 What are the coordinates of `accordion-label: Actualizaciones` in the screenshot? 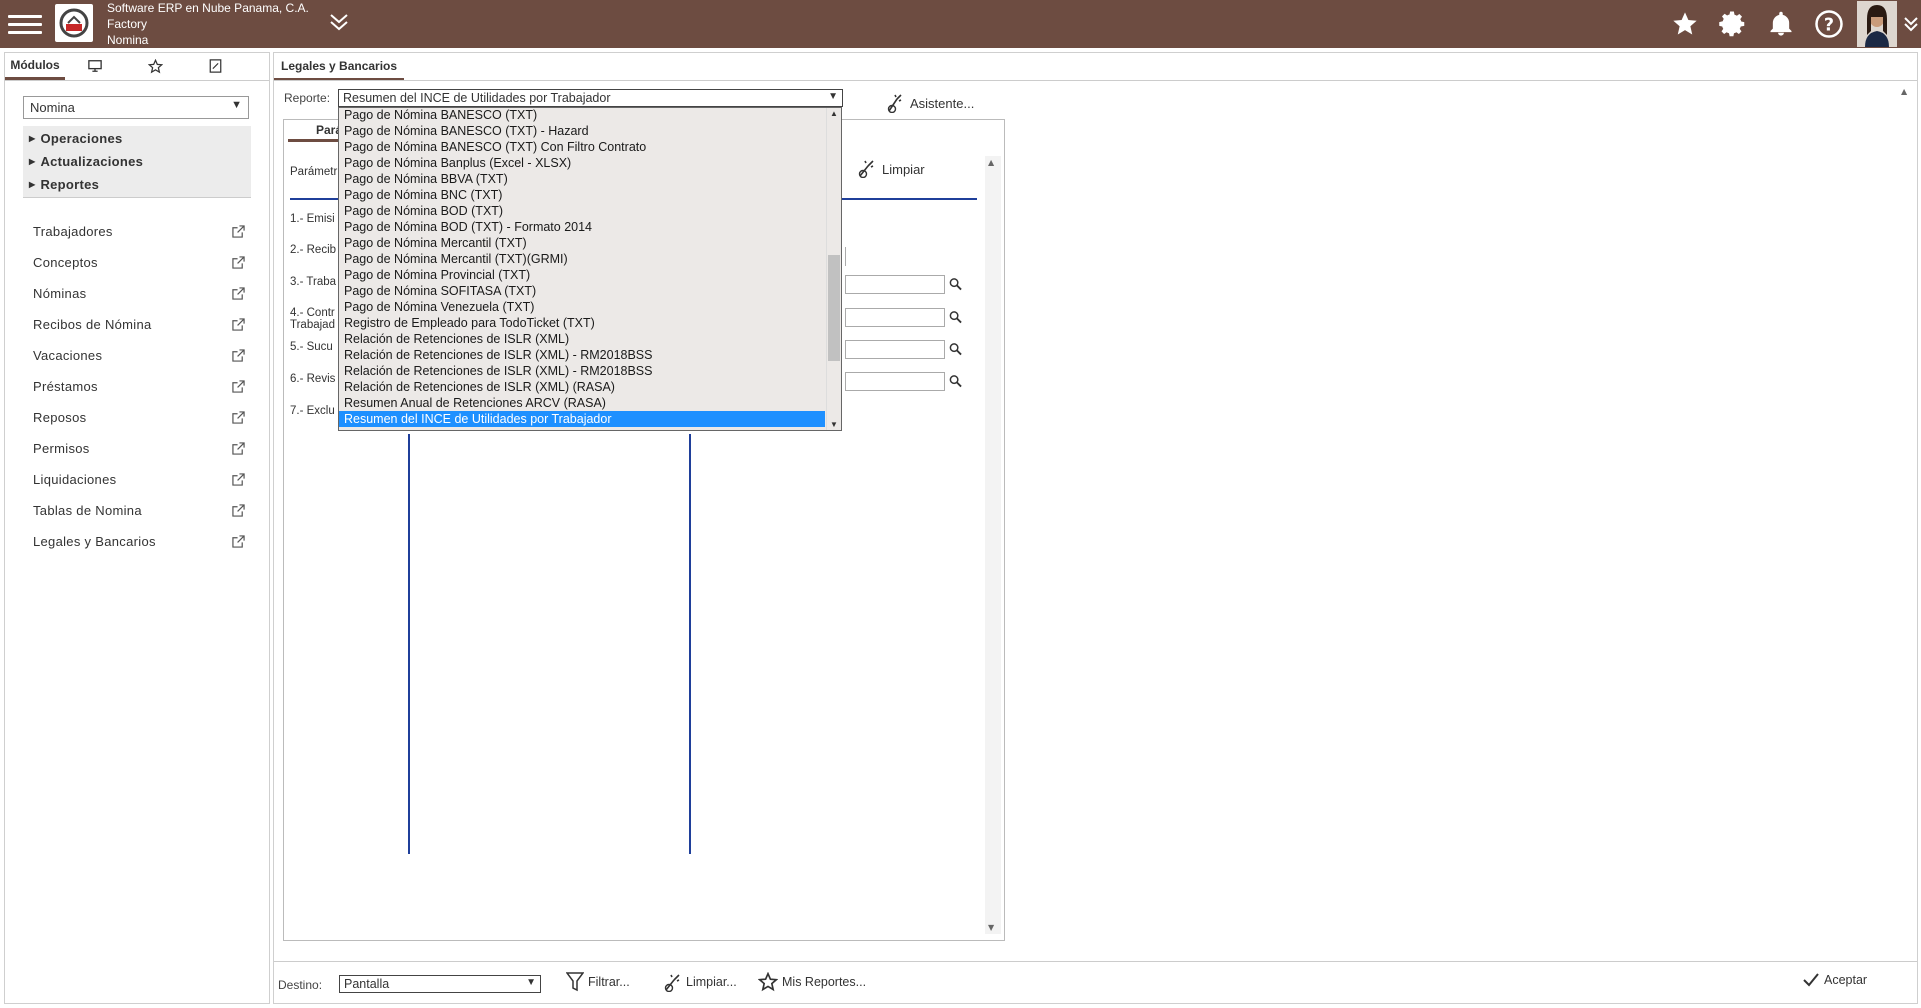 It's located at (92, 161).